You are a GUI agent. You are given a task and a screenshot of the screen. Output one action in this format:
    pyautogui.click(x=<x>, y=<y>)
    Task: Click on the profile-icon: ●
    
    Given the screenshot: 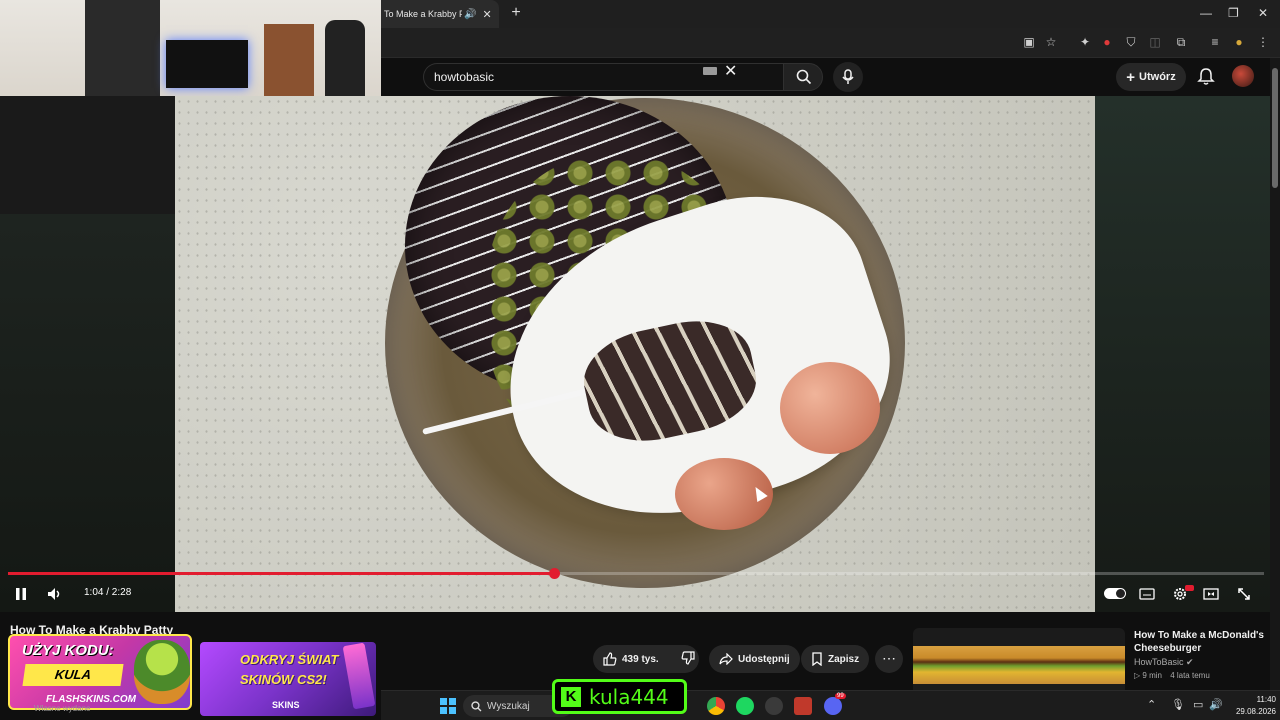 What is the action you would take?
    pyautogui.click(x=1239, y=42)
    